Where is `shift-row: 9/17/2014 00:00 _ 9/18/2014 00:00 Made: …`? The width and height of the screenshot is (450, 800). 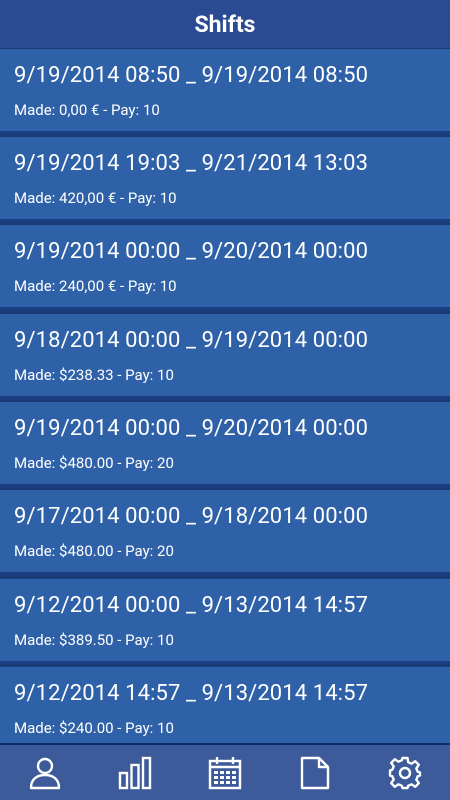 shift-row: 9/17/2014 00:00 _ 9/18/2014 00:00 Made: … is located at coordinates (225, 532).